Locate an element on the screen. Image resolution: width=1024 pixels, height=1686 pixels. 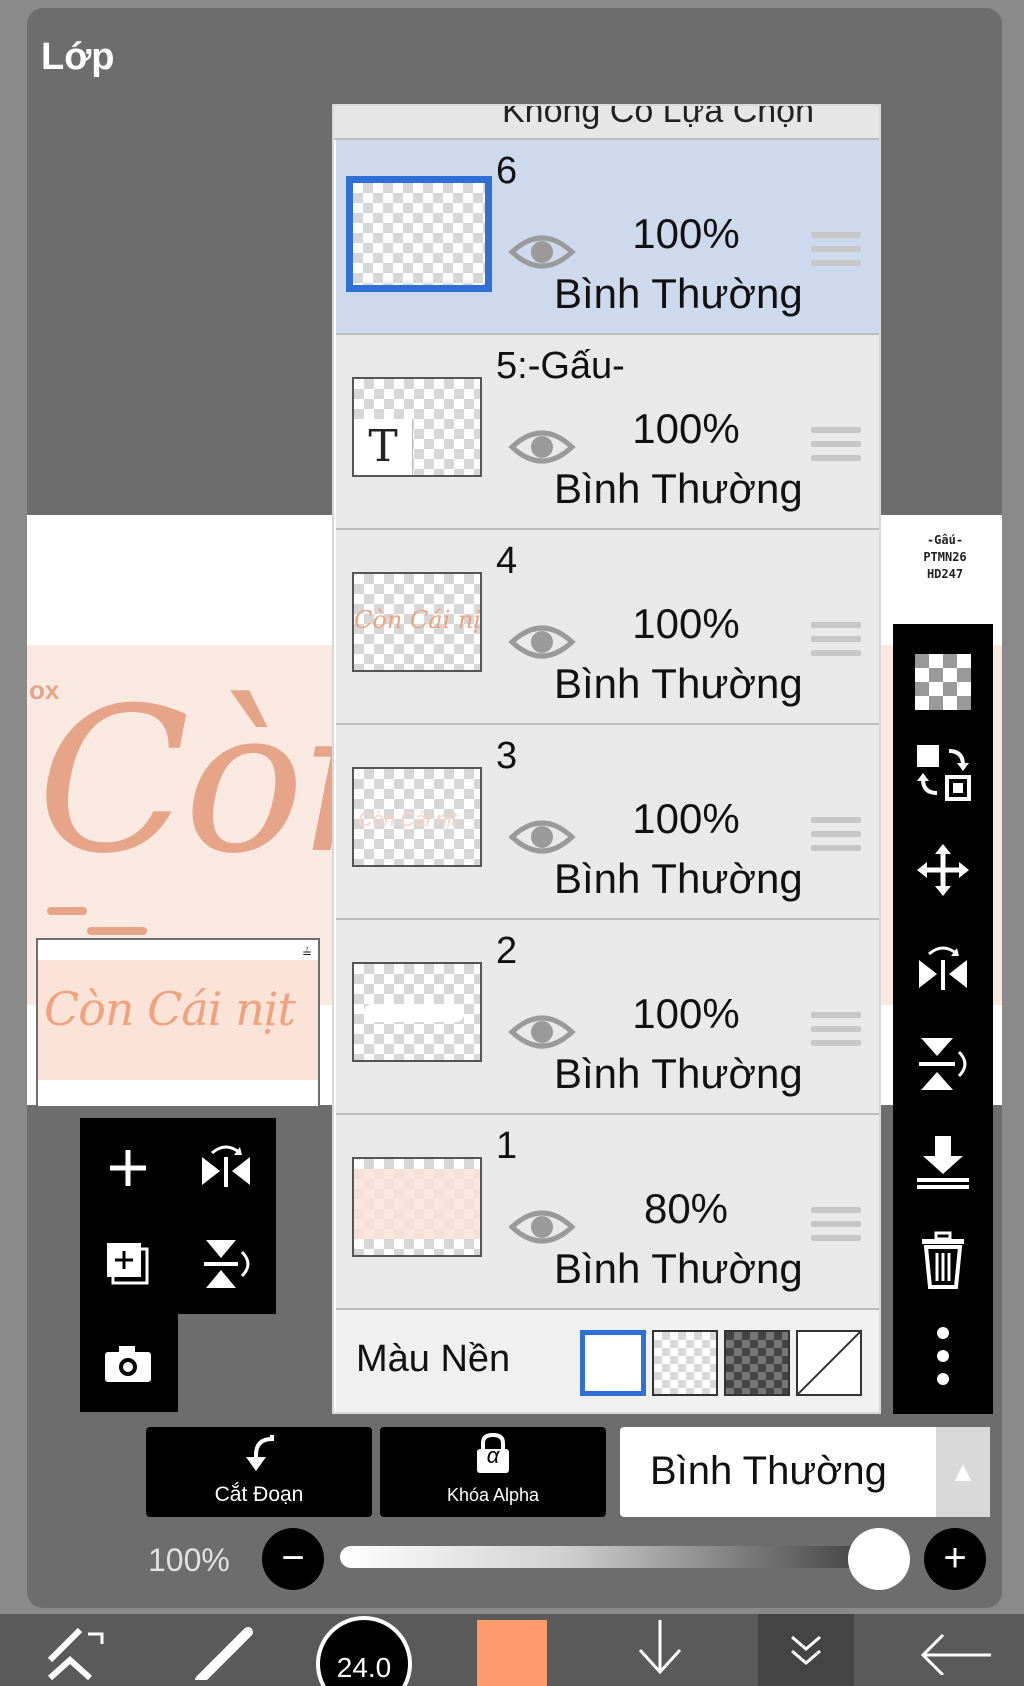
layer-name: 4 is located at coordinates (507, 561).